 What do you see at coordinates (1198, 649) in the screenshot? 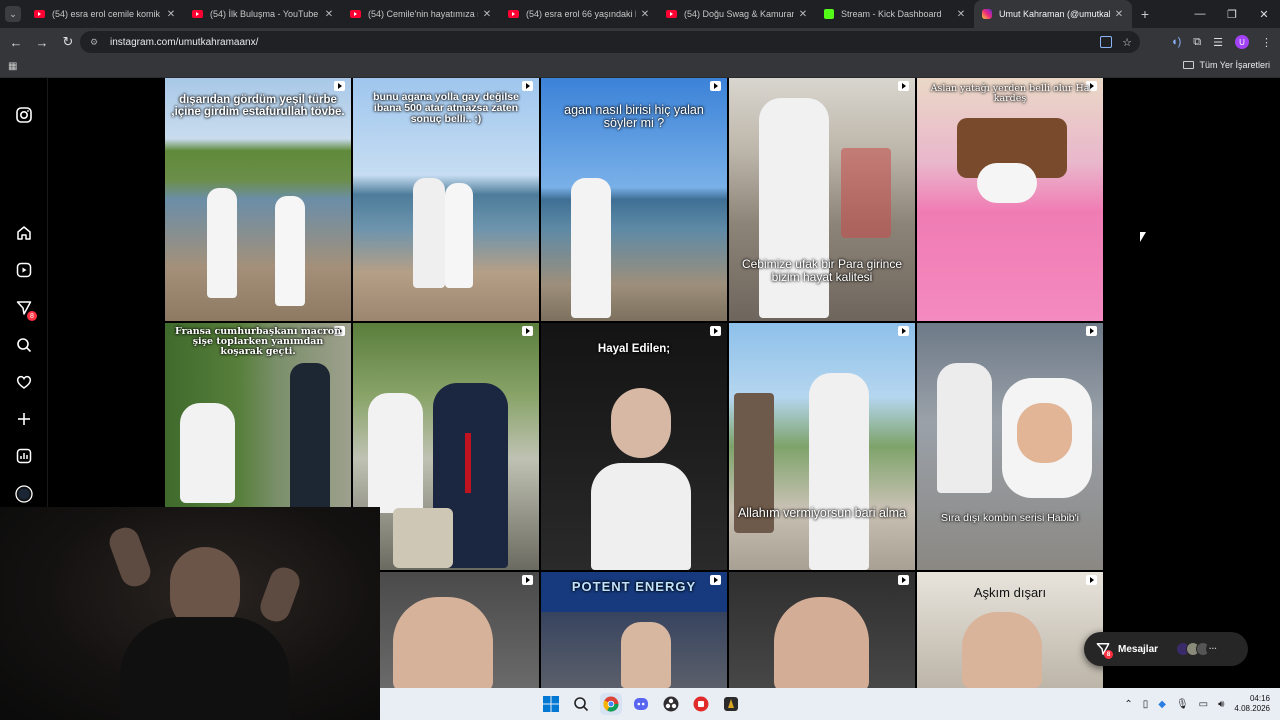
I see `message-avatars: ···` at bounding box center [1198, 649].